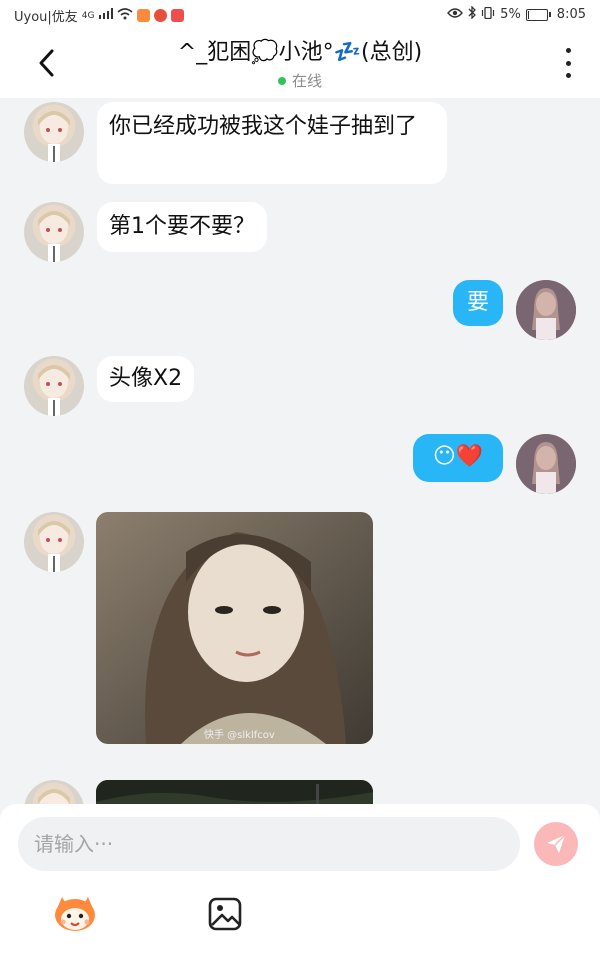 This screenshot has height=960, width=600. I want to click on message-bubble-outgoing: 😶❤️, so click(458, 458).